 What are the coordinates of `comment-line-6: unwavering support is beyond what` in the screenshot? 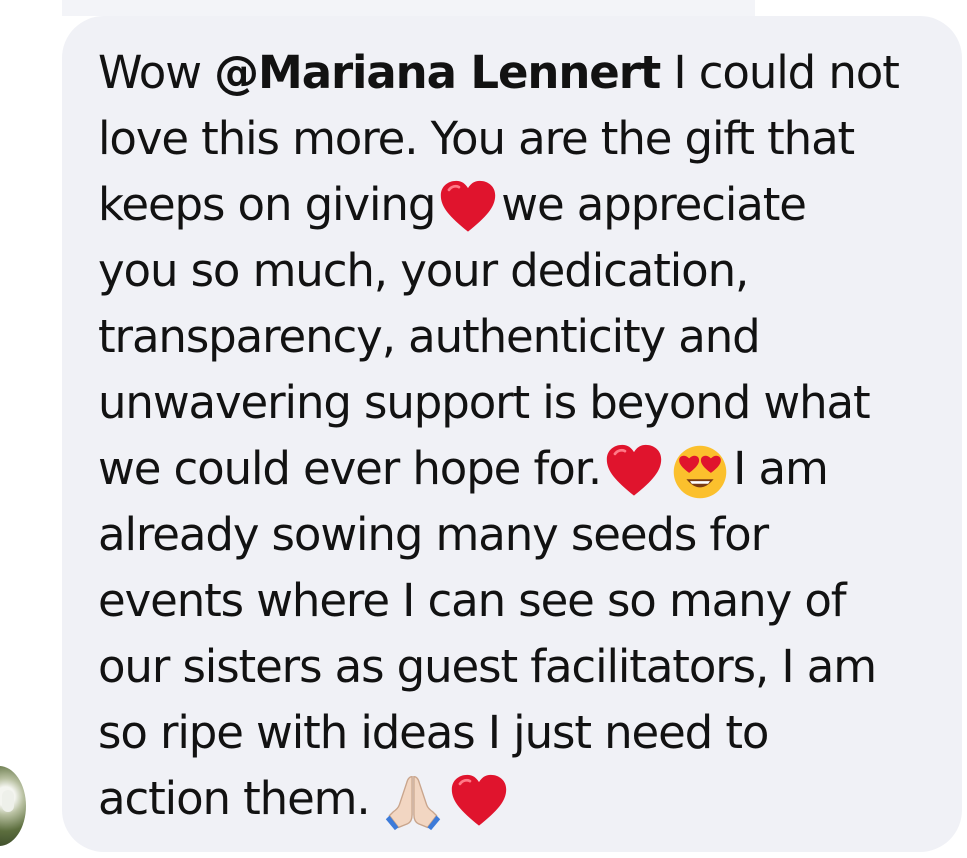 It's located at (484, 402).